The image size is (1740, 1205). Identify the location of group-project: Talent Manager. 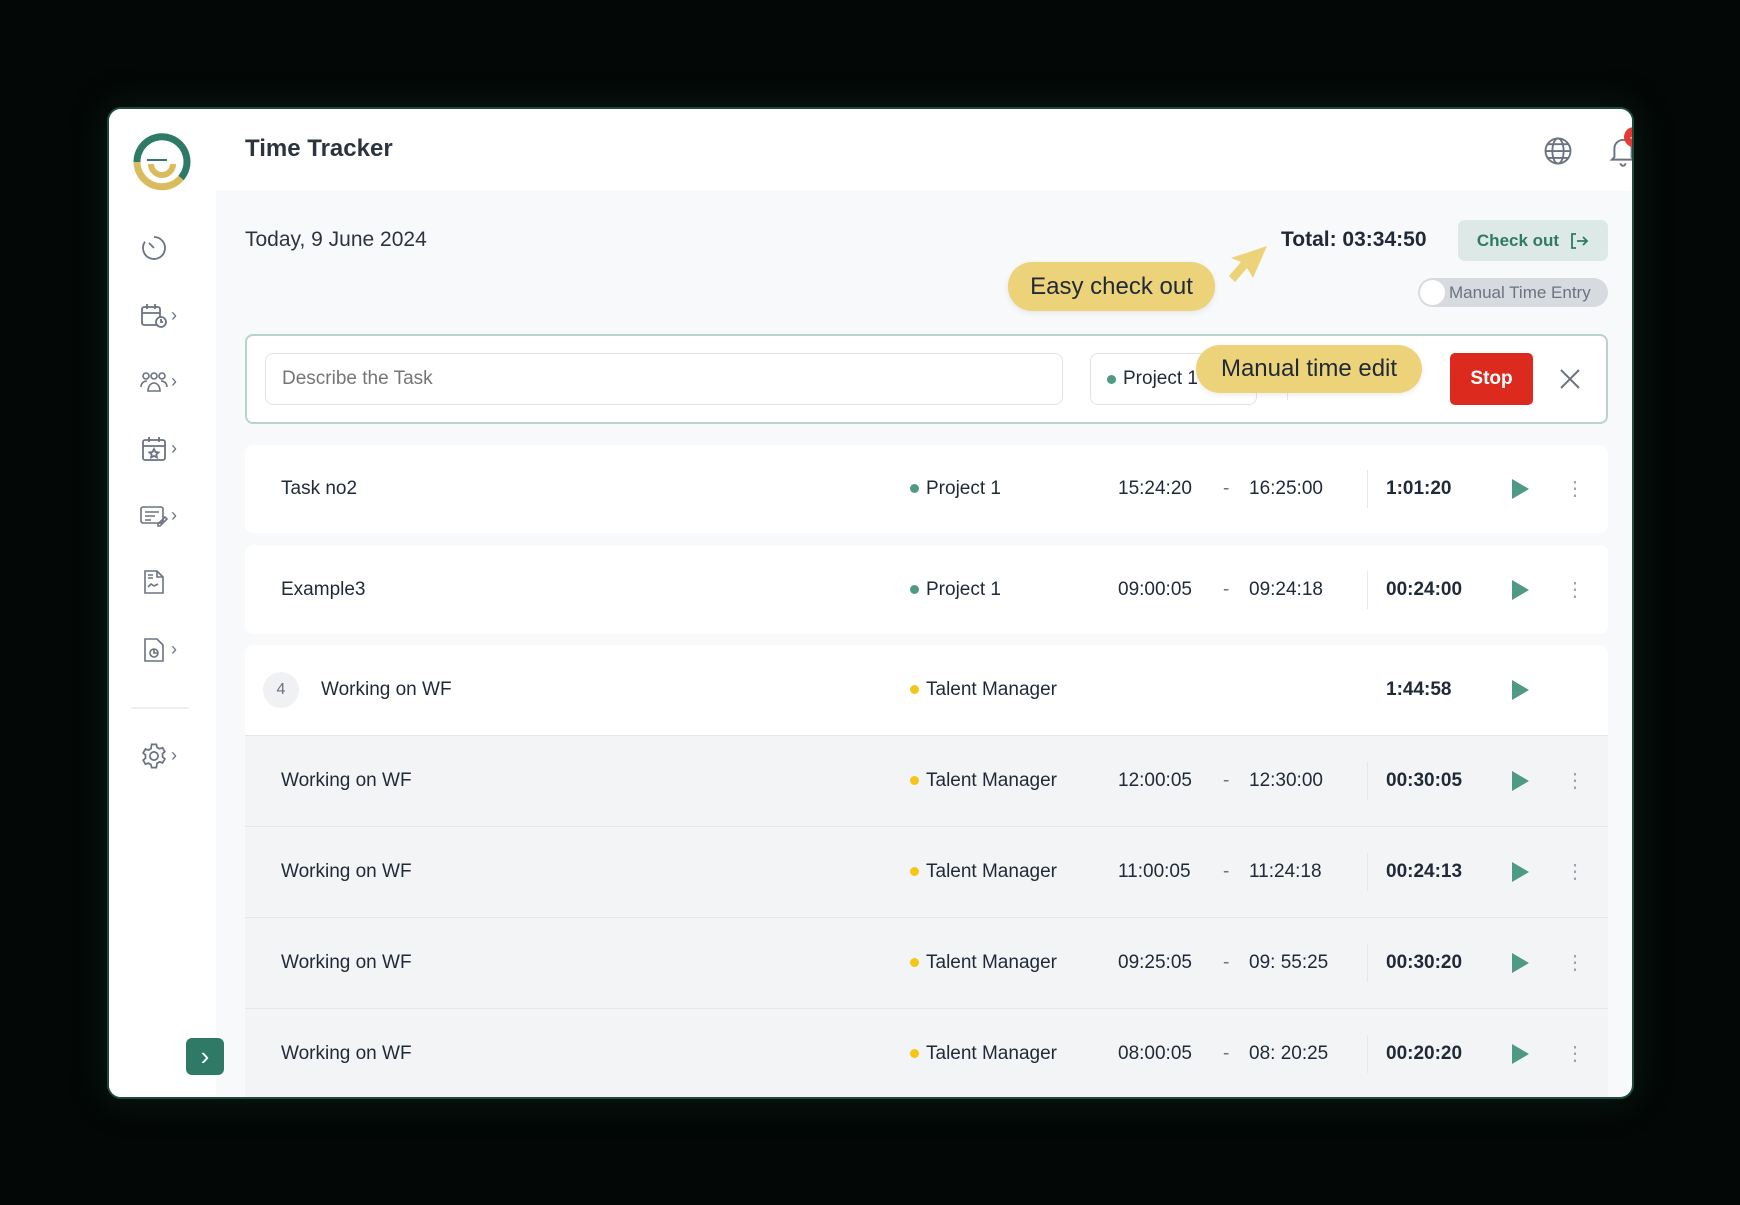
(991, 689).